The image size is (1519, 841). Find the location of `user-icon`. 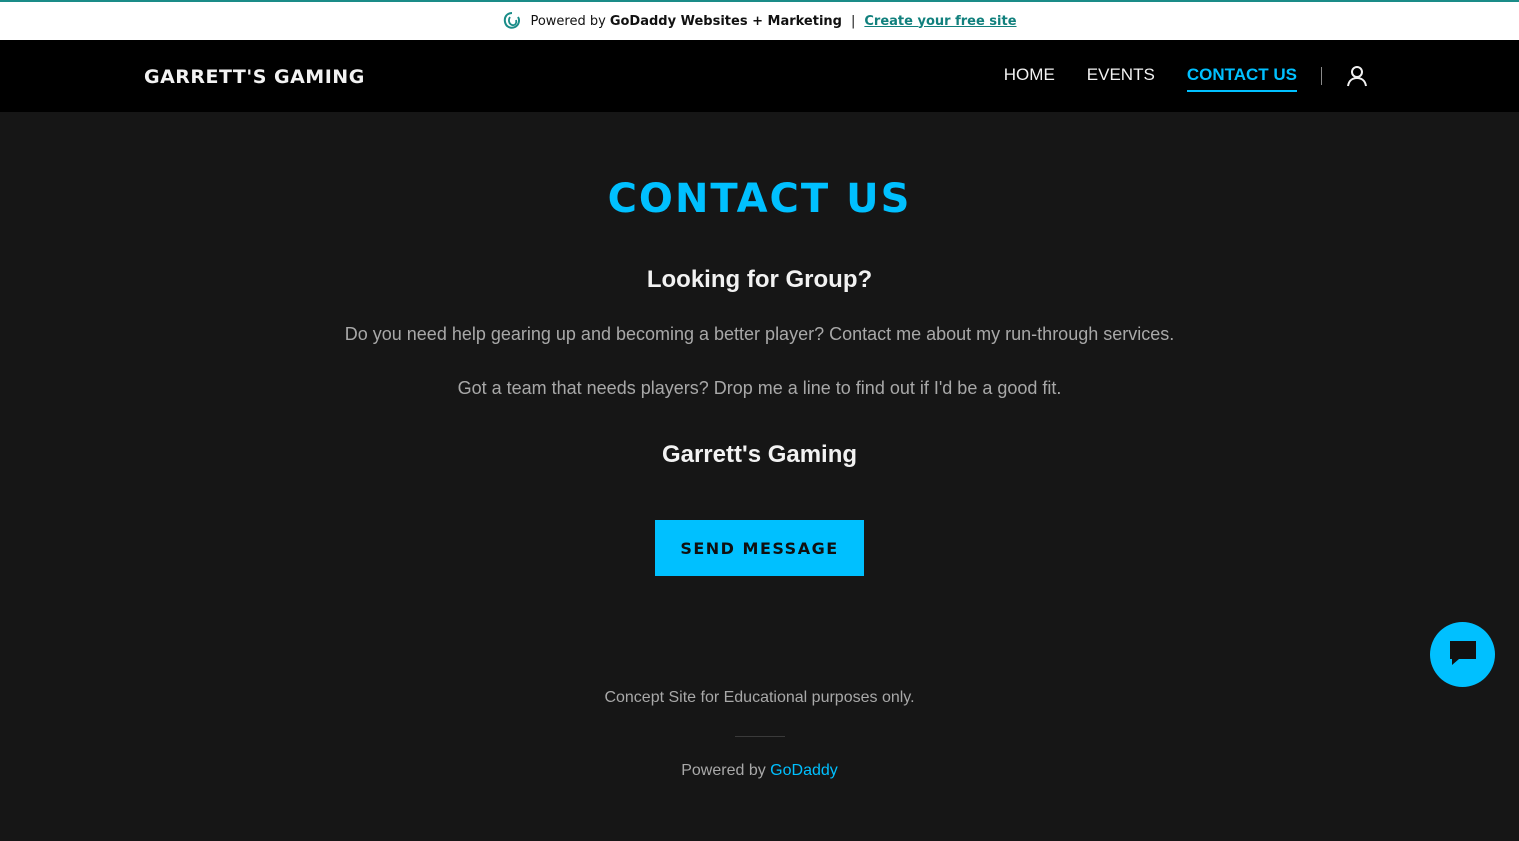

user-icon is located at coordinates (1357, 76).